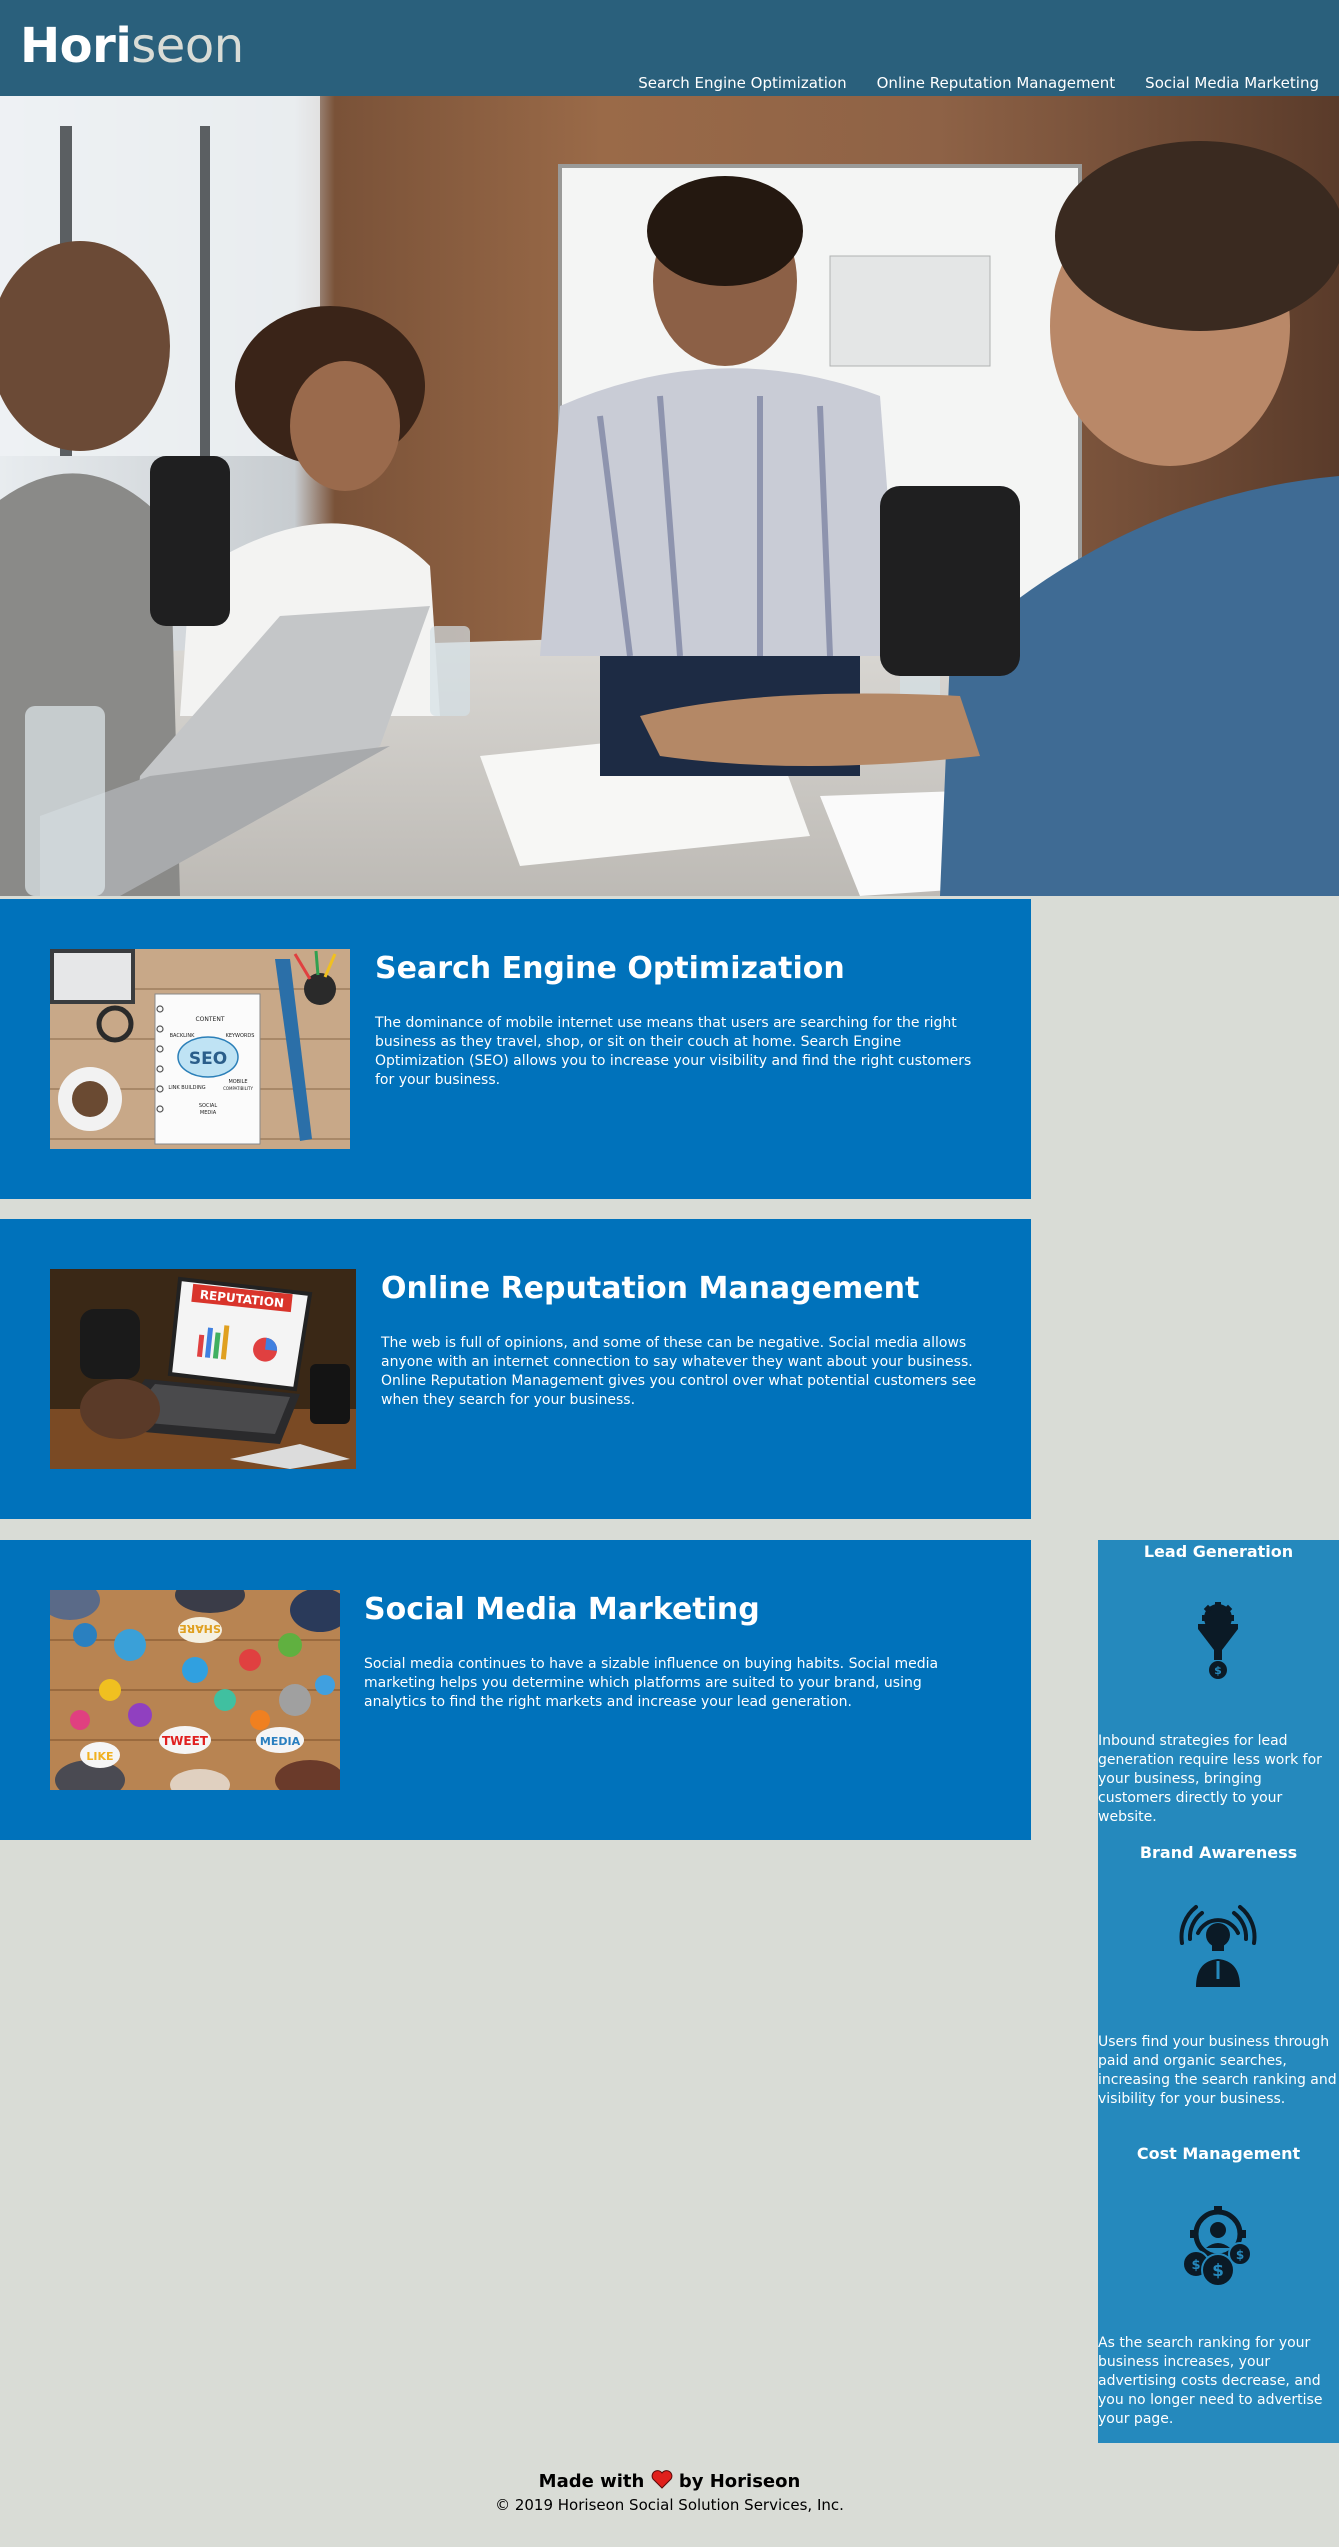 The image size is (1339, 2547). I want to click on seo-image-word-link-building: LINK BUILDING, so click(186, 1088).